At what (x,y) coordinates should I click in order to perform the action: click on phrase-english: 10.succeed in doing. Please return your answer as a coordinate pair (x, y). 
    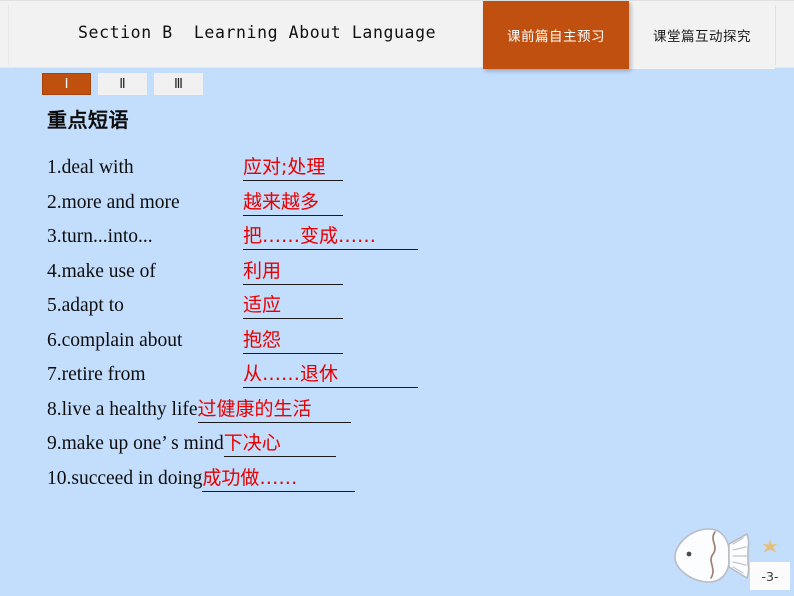
    Looking at the image, I should click on (125, 478).